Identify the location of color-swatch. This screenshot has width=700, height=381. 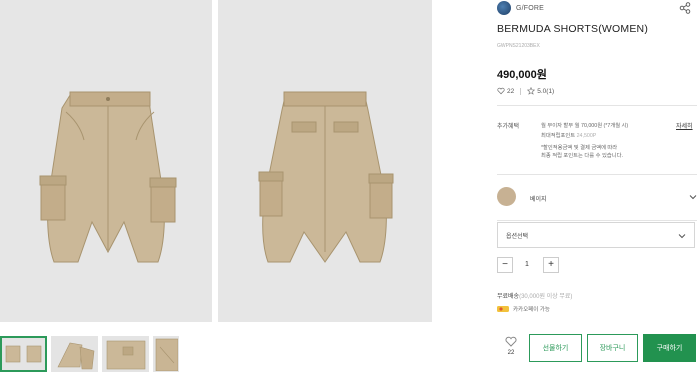
(506, 196).